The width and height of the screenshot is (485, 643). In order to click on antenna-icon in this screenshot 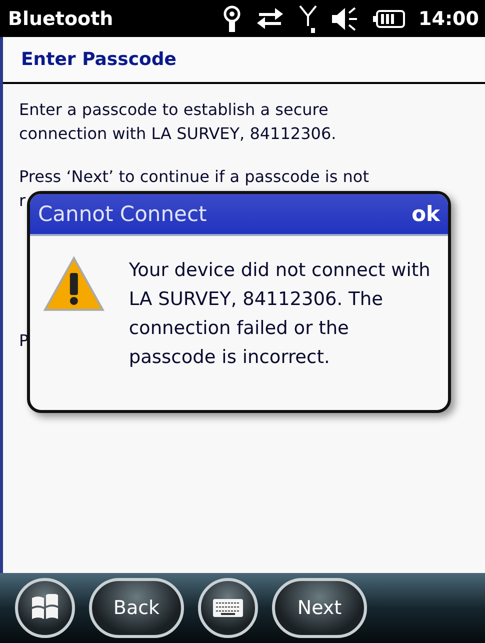, I will do `click(307, 18)`.